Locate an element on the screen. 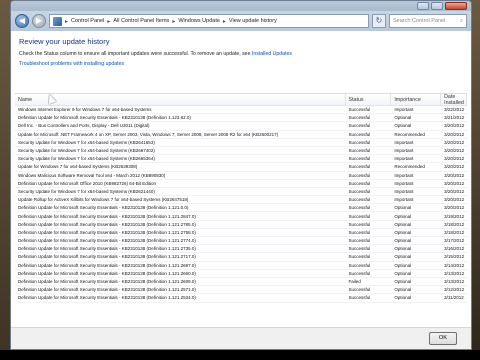 This screenshot has width=480, height=360. column-header-name: Name is located at coordinates (180, 99).